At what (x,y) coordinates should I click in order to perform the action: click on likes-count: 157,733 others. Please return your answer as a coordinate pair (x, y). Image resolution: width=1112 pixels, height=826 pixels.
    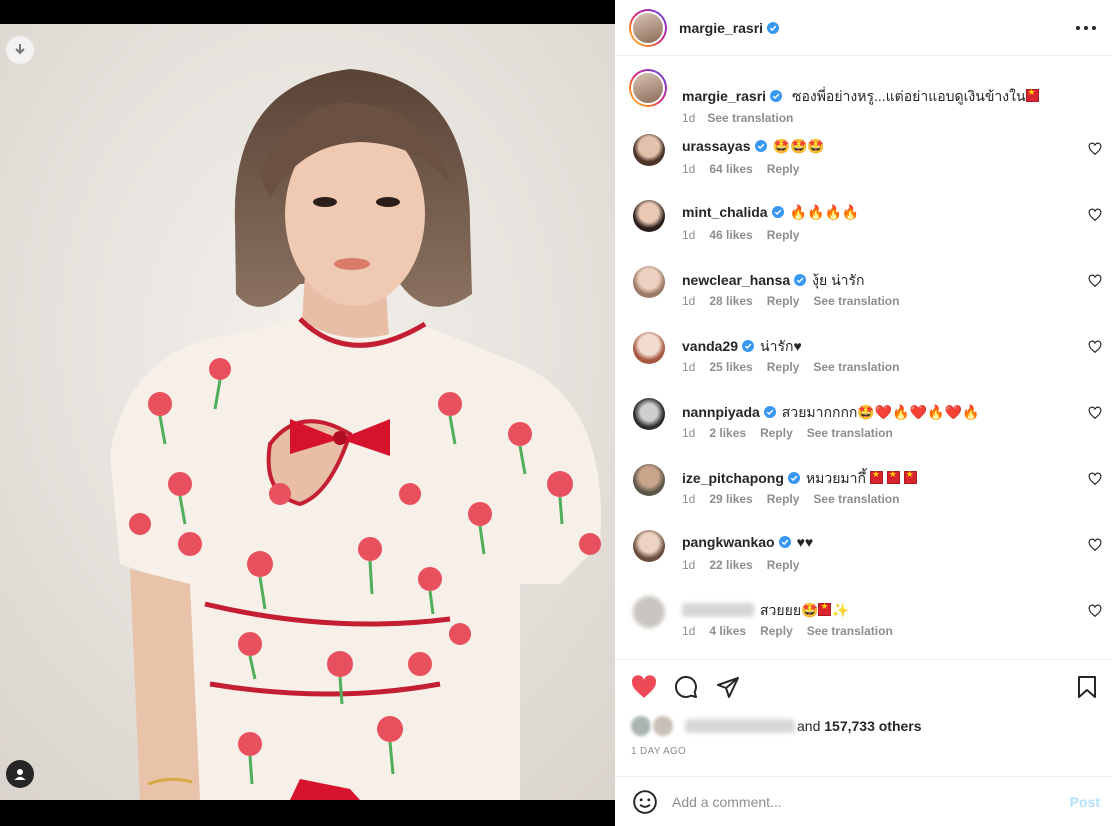
    Looking at the image, I should click on (872, 726).